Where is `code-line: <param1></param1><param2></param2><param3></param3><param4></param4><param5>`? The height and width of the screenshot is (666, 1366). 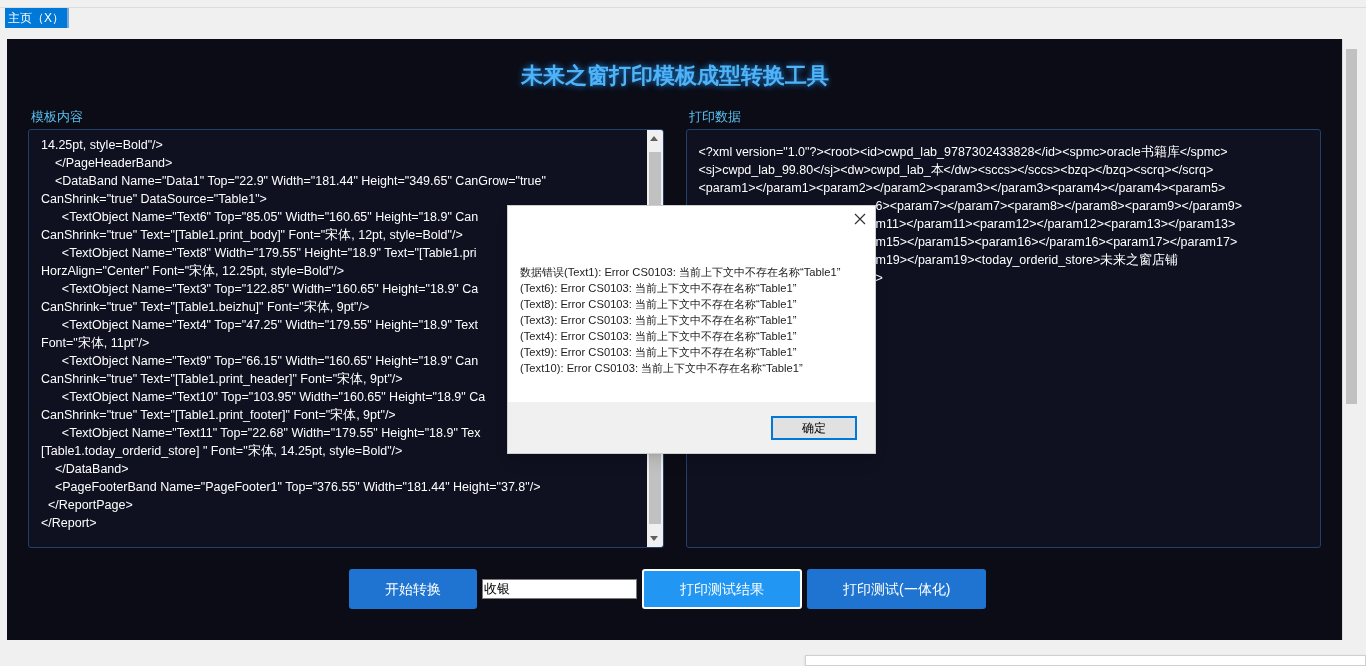
code-line: <param1></param1><param2></param2><param3></param3><param4></param4><param5> is located at coordinates (962, 188).